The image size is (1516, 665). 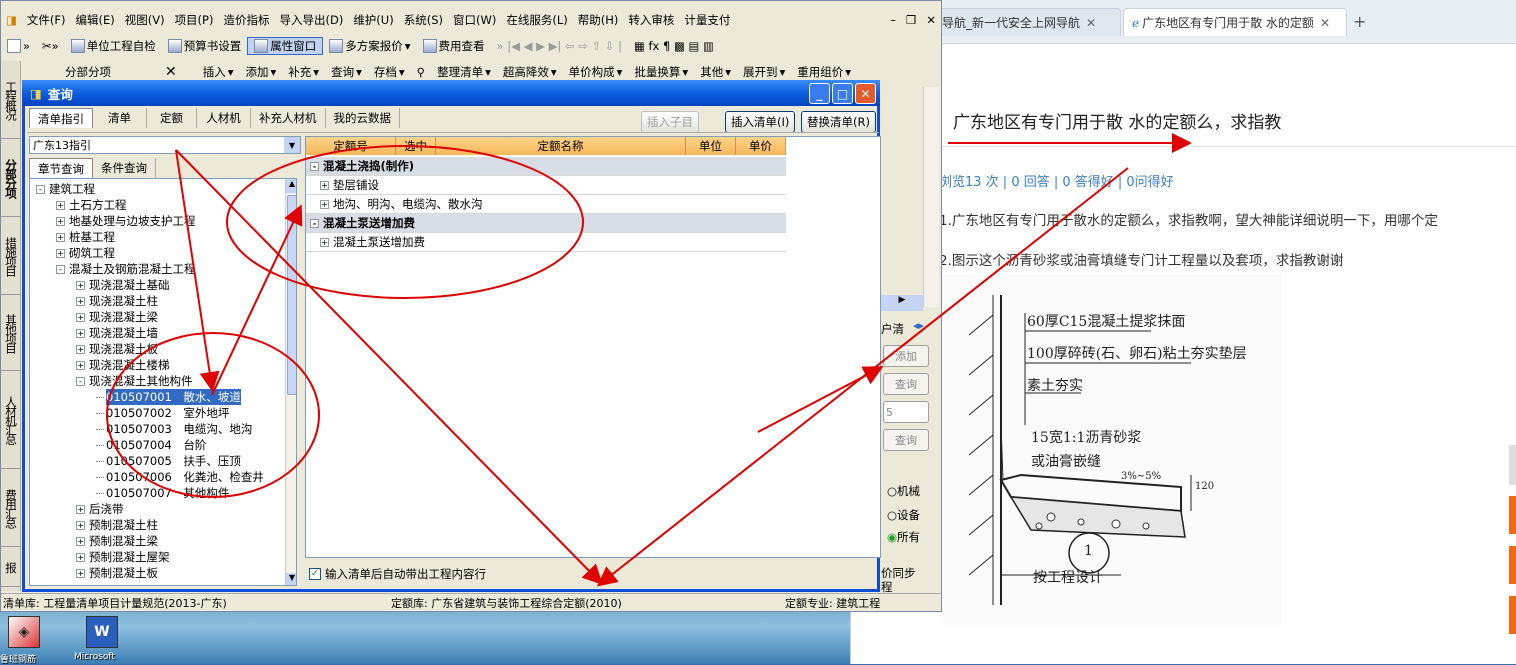 I want to click on tree-scrollbar: ▲ ▼, so click(x=290, y=382).